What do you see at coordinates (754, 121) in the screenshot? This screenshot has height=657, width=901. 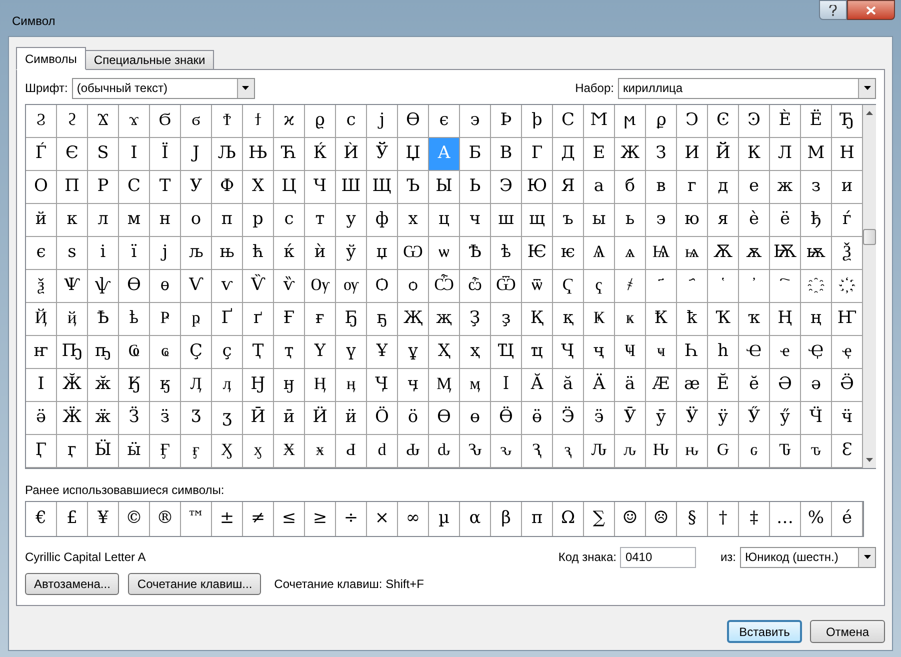 I see `symbol-cell: Ͽ` at bounding box center [754, 121].